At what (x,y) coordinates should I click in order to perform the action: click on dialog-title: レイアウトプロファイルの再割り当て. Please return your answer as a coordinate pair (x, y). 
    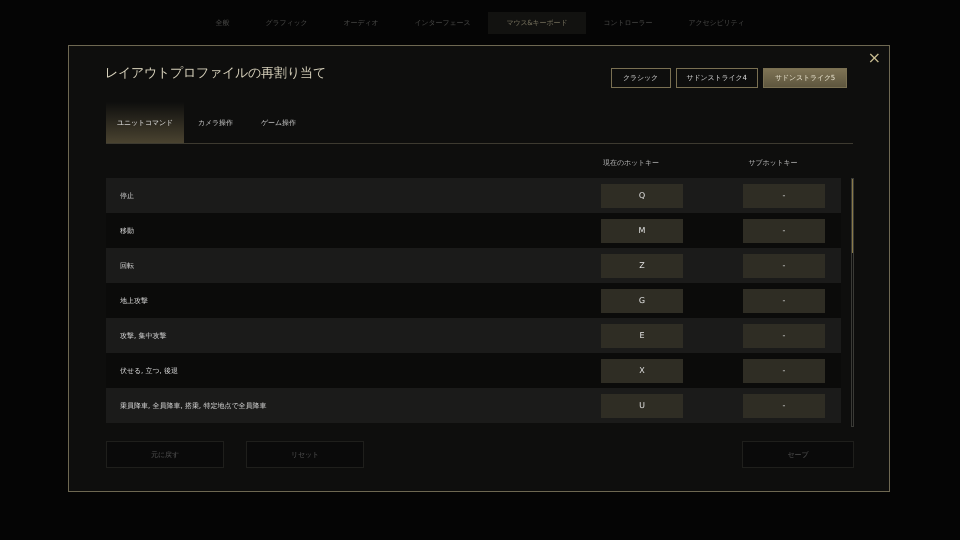
    Looking at the image, I should click on (215, 73).